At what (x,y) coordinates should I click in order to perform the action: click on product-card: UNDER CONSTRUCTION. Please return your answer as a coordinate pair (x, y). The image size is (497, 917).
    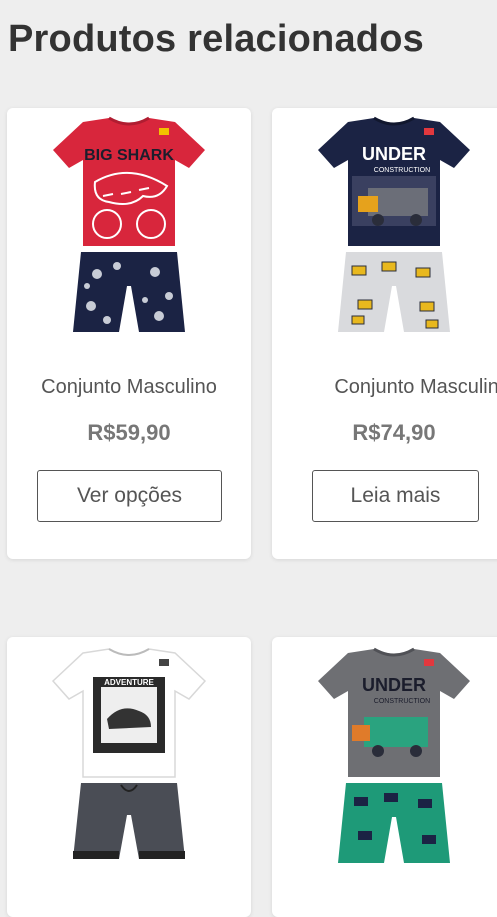
    Looking at the image, I should click on (384, 777).